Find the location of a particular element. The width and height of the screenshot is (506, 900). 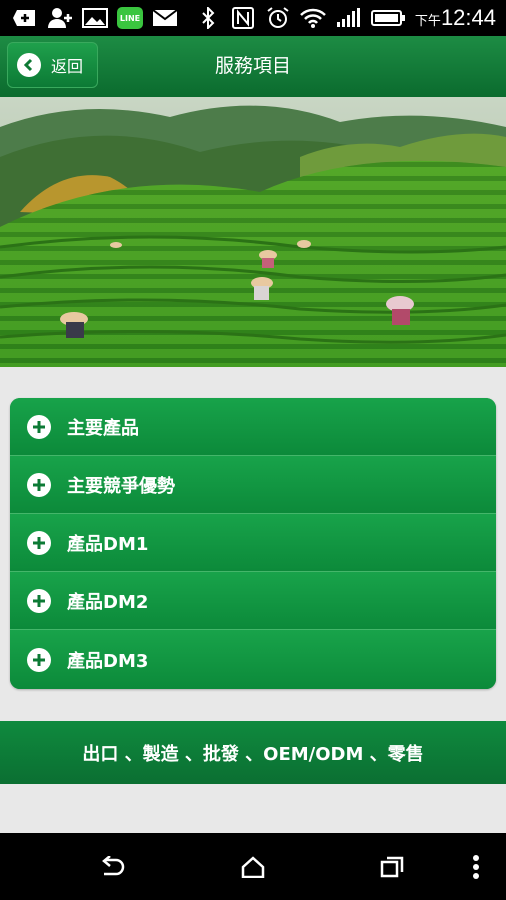

add-contact-icon is located at coordinates (60, 18).